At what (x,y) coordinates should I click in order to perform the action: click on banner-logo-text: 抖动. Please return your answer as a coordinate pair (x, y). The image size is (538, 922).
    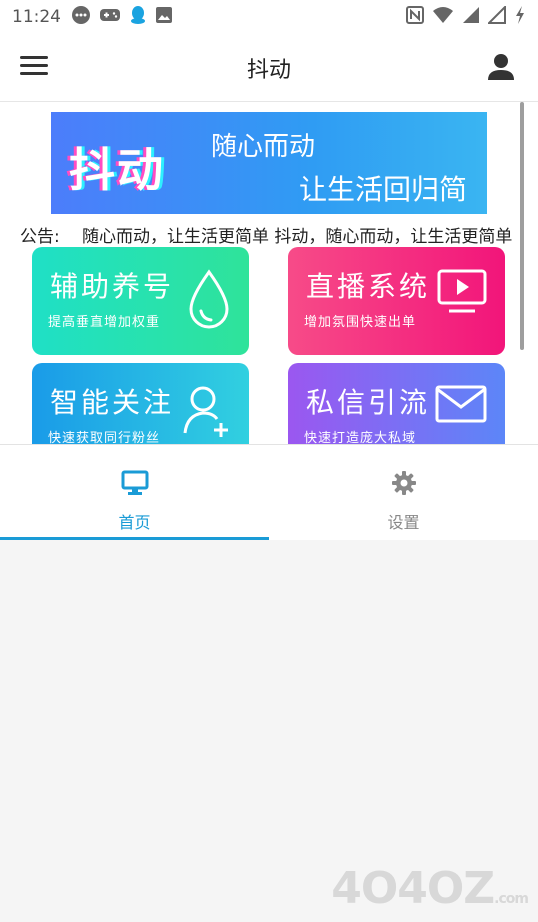
    Looking at the image, I should click on (117, 170).